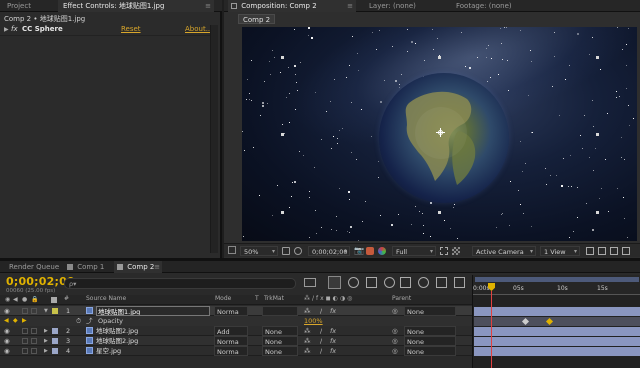 This screenshot has width=640, height=368. Describe the element at coordinates (223, 298) in the screenshot. I see `mode-header: Mode` at that location.